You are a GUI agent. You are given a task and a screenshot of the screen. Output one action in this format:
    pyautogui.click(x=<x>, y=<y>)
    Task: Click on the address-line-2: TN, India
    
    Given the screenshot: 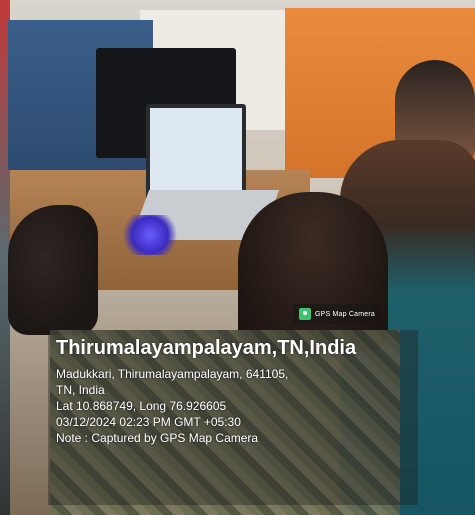 What is the action you would take?
    pyautogui.click(x=80, y=390)
    